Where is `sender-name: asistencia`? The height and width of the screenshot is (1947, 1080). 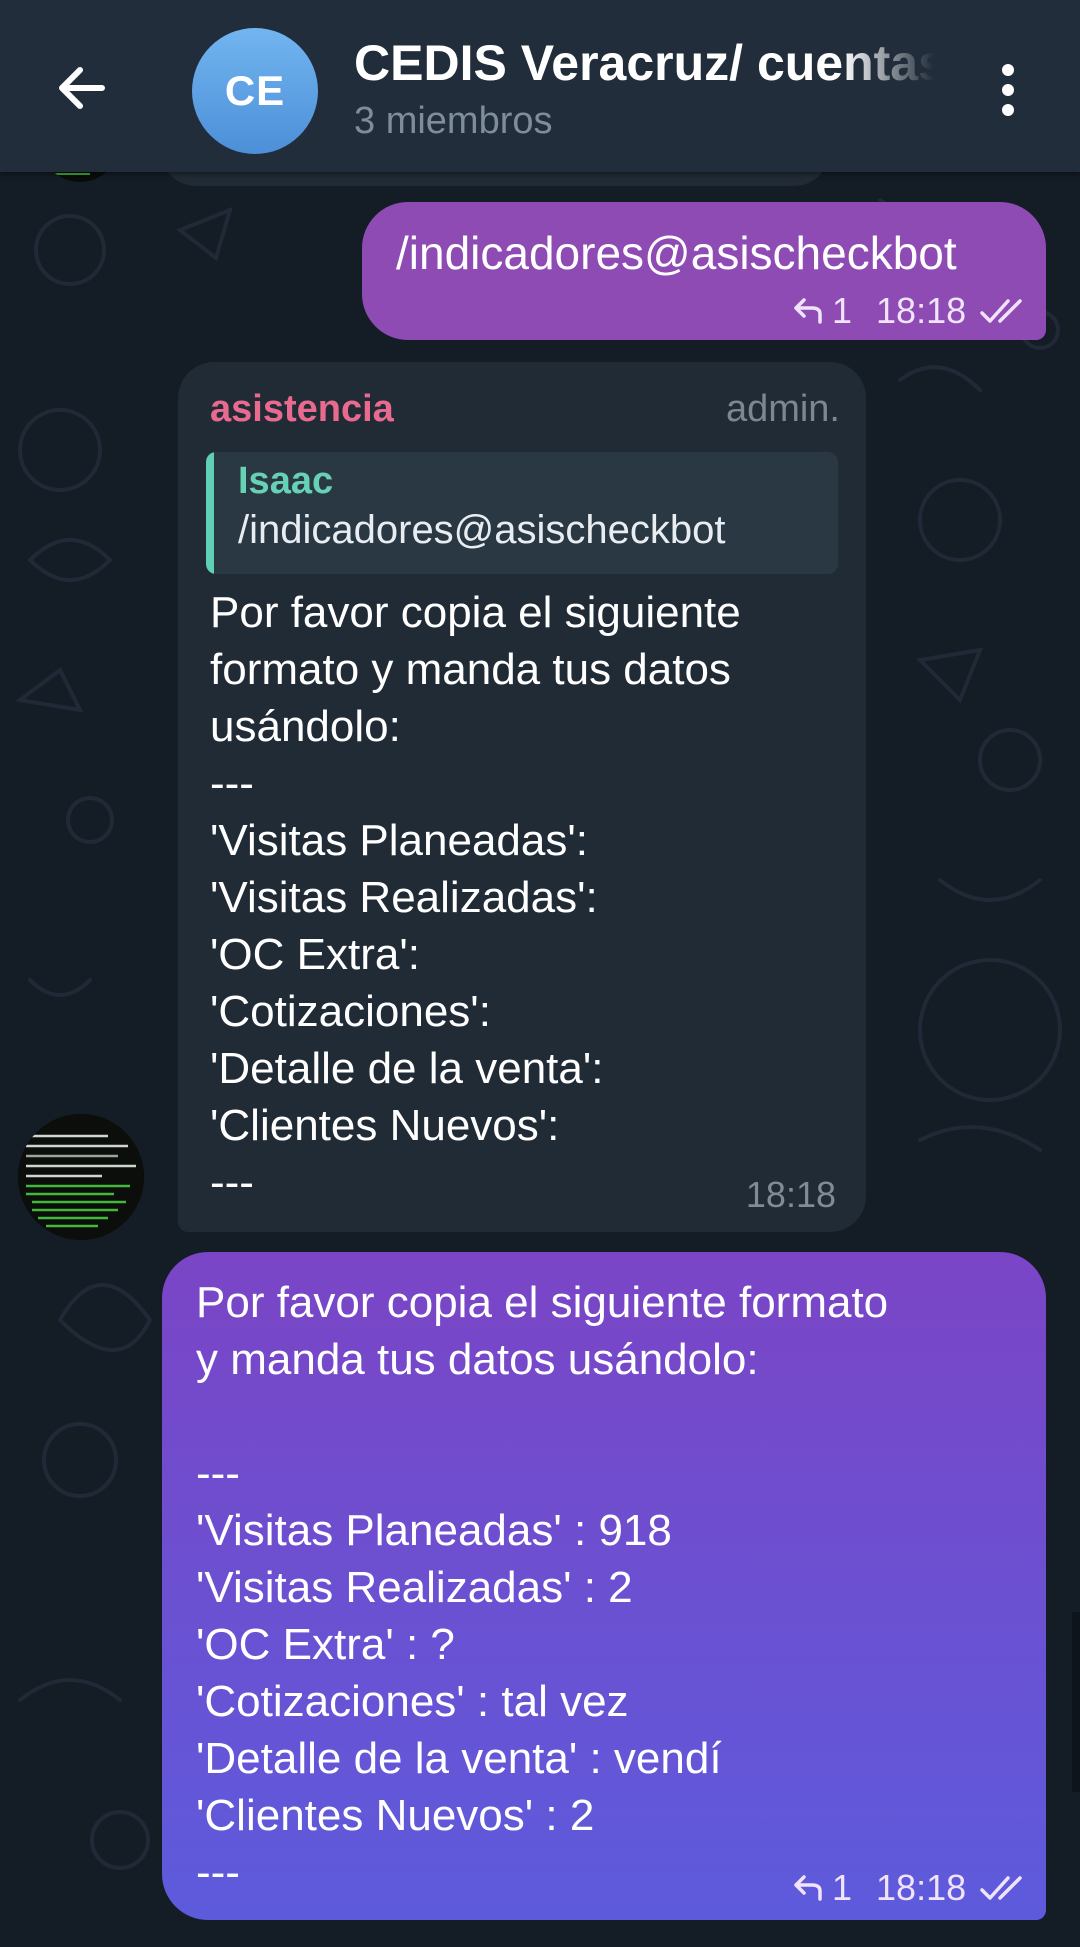
sender-name: asistencia is located at coordinates (302, 409).